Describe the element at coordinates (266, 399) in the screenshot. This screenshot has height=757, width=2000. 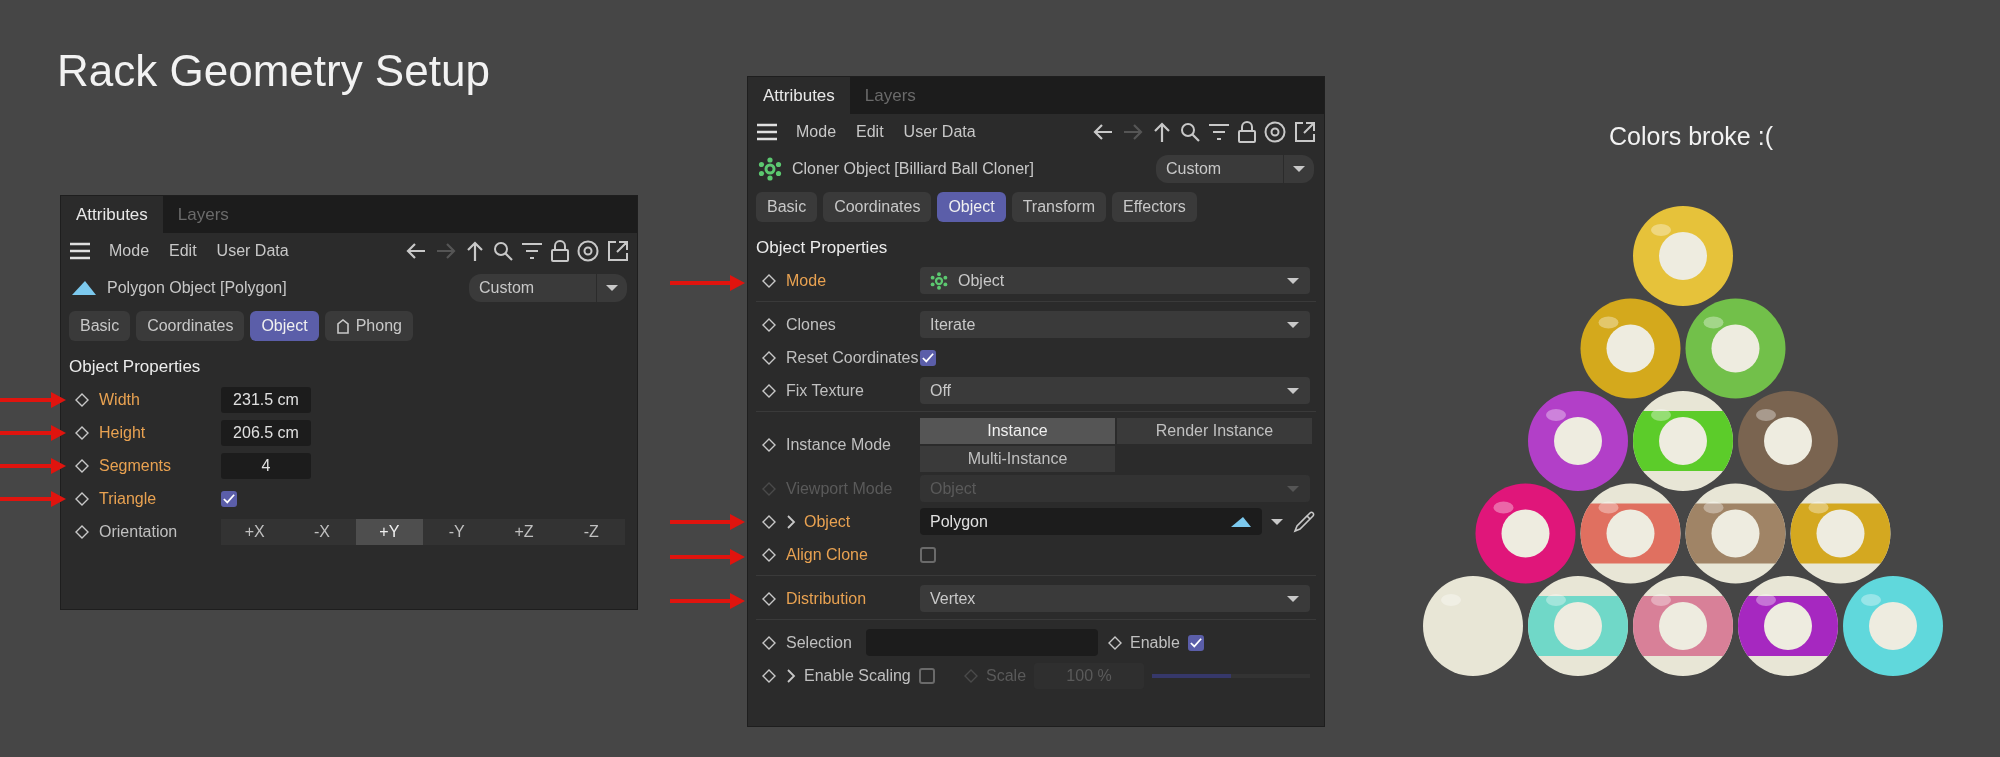
I see `number-field: 231.5 cm` at that location.